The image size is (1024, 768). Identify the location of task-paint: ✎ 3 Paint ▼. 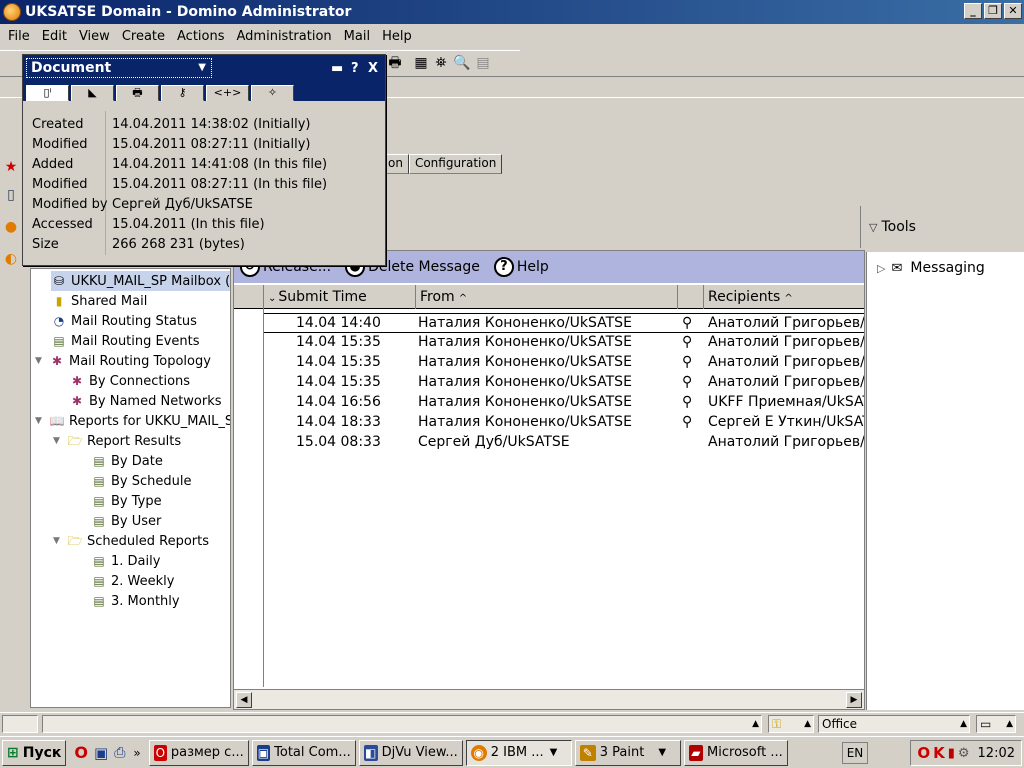
(627, 752).